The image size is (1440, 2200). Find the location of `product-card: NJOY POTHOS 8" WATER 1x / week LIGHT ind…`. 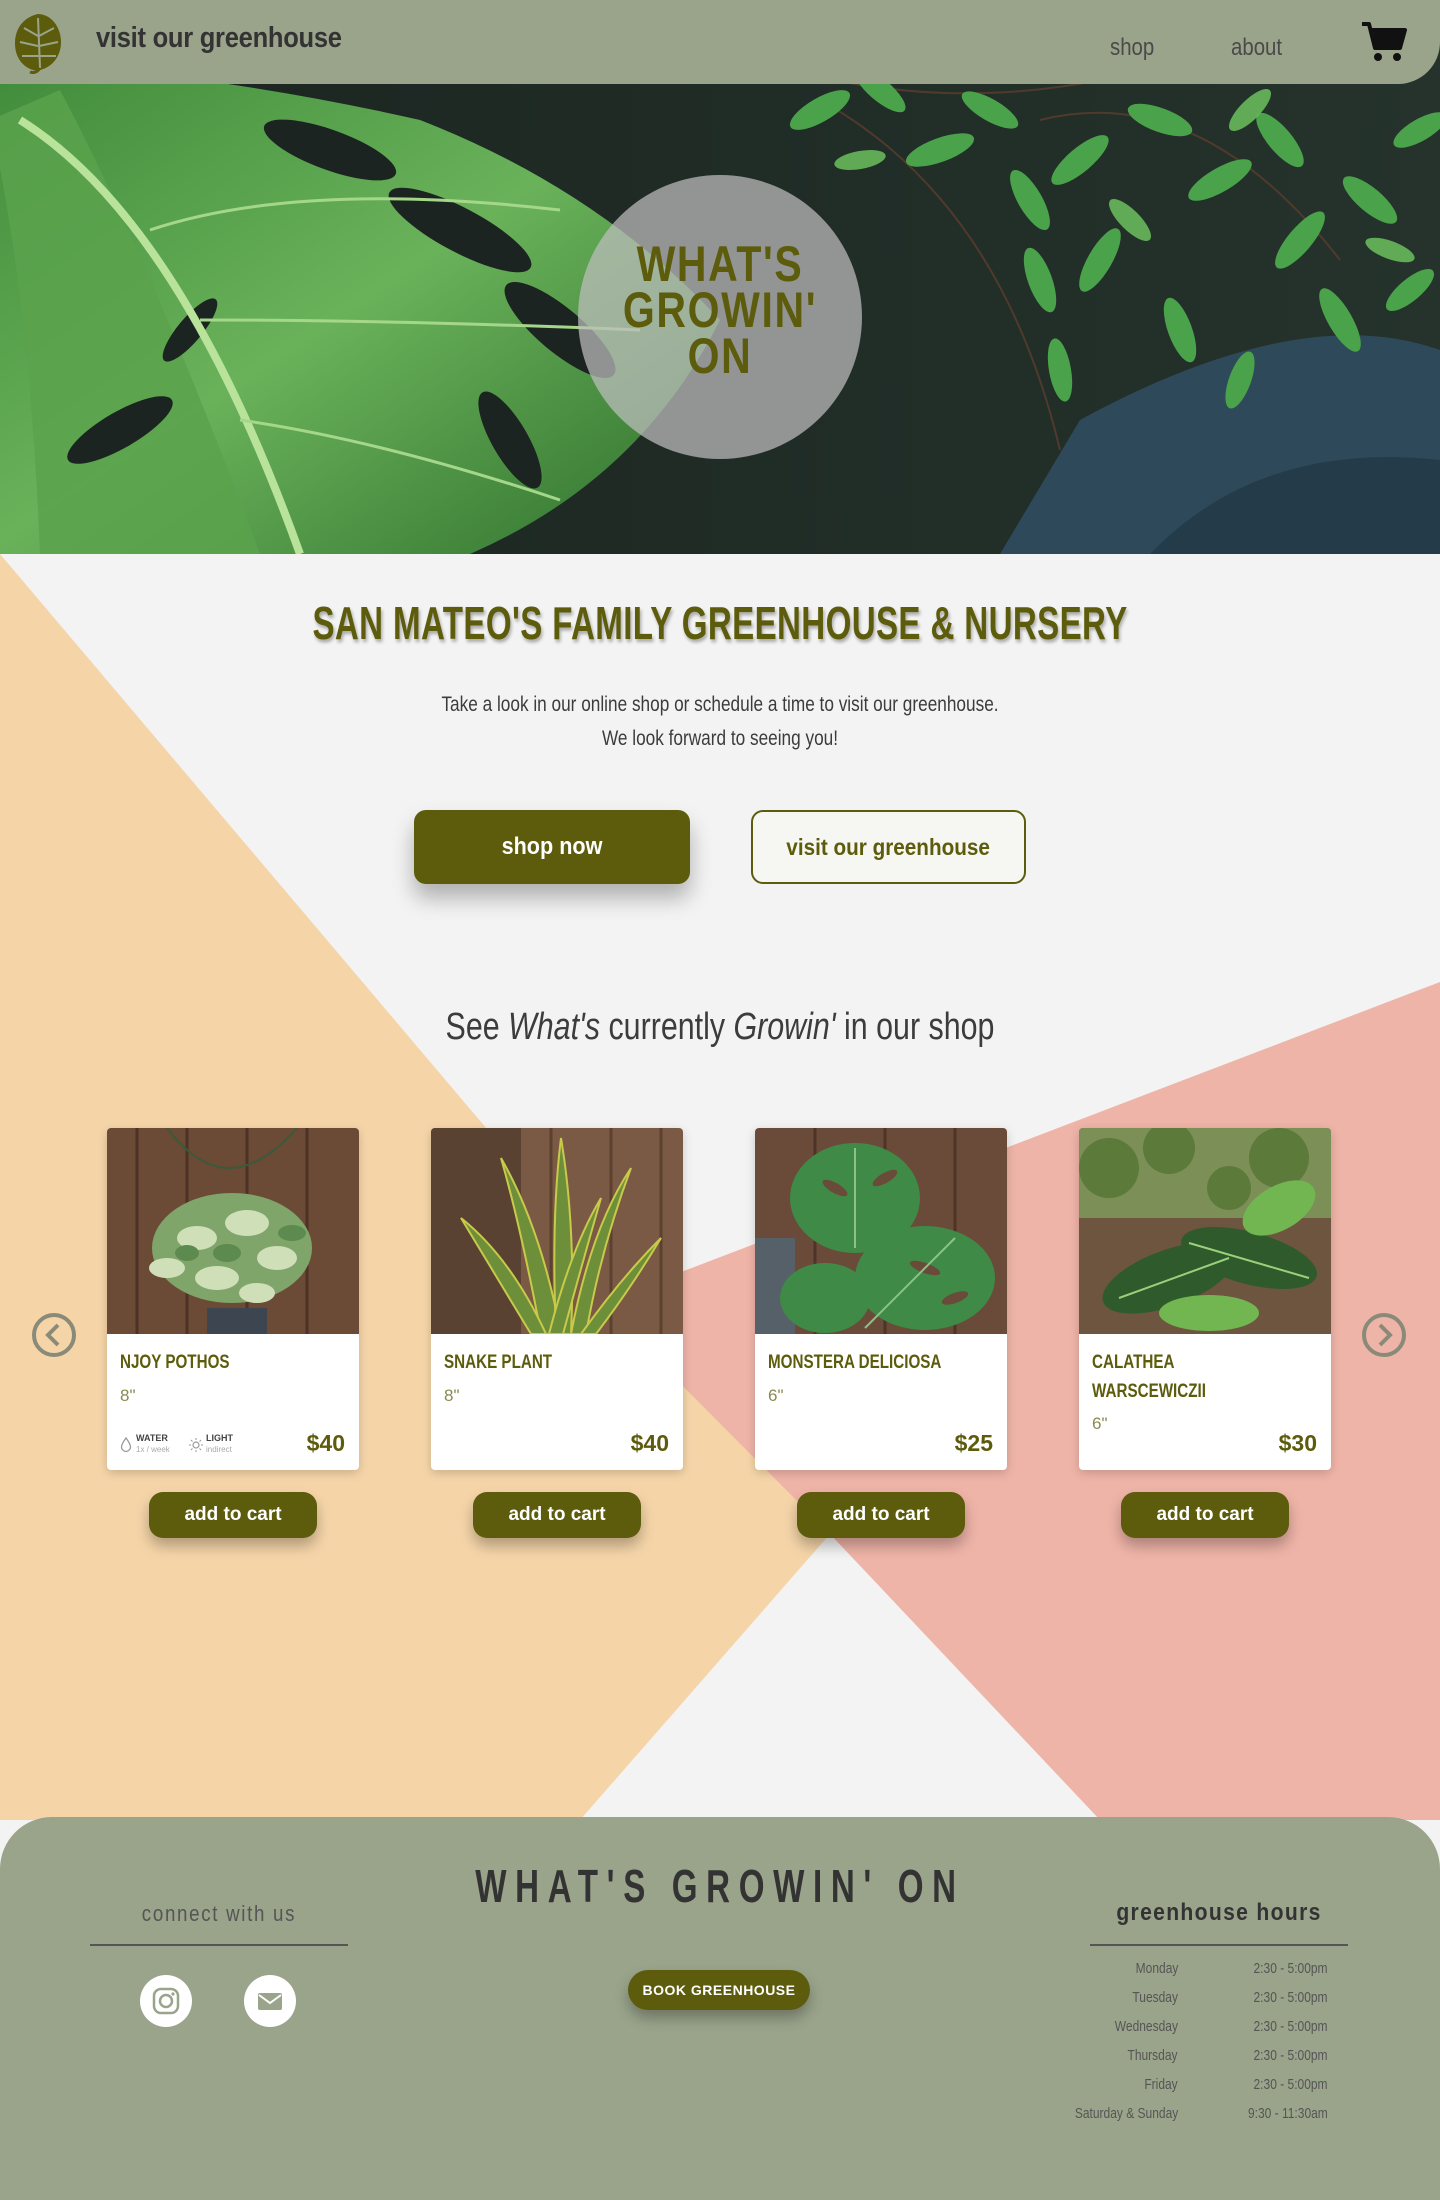

product-card: NJOY POTHOS 8" WATER 1x / week LIGHT ind… is located at coordinates (233, 1299).